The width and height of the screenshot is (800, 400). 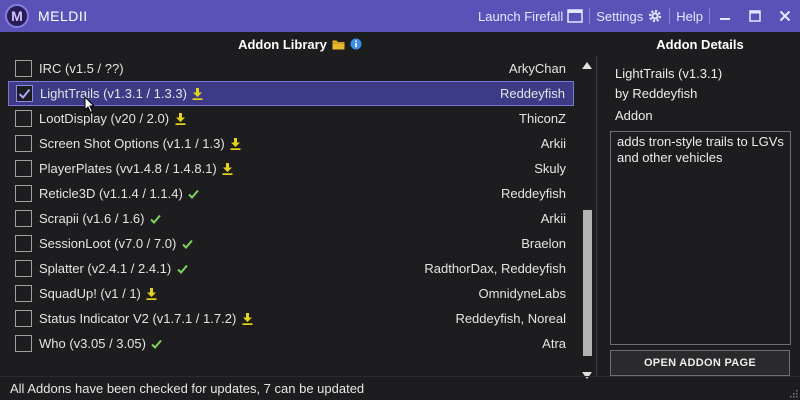 I want to click on addon-author: Braelon, so click(x=543, y=243).